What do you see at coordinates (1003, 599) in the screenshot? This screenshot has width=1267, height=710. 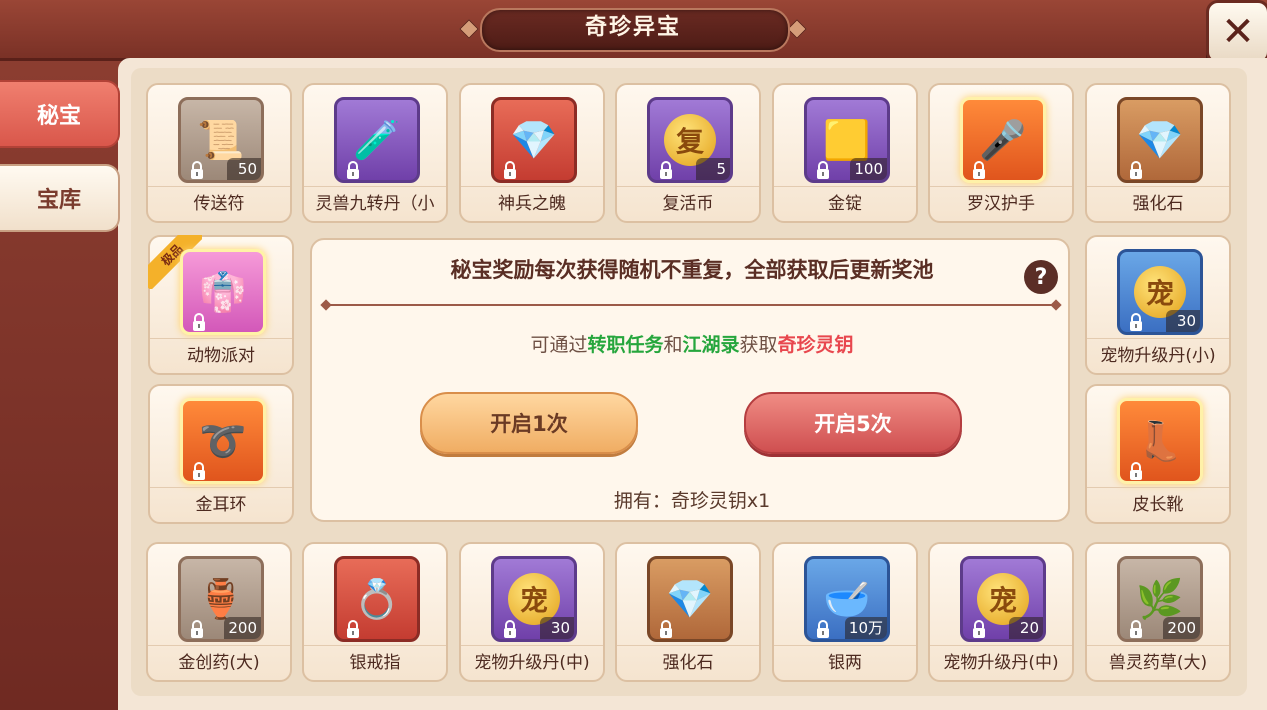 I see `item-icon-frame: 宠 20` at bounding box center [1003, 599].